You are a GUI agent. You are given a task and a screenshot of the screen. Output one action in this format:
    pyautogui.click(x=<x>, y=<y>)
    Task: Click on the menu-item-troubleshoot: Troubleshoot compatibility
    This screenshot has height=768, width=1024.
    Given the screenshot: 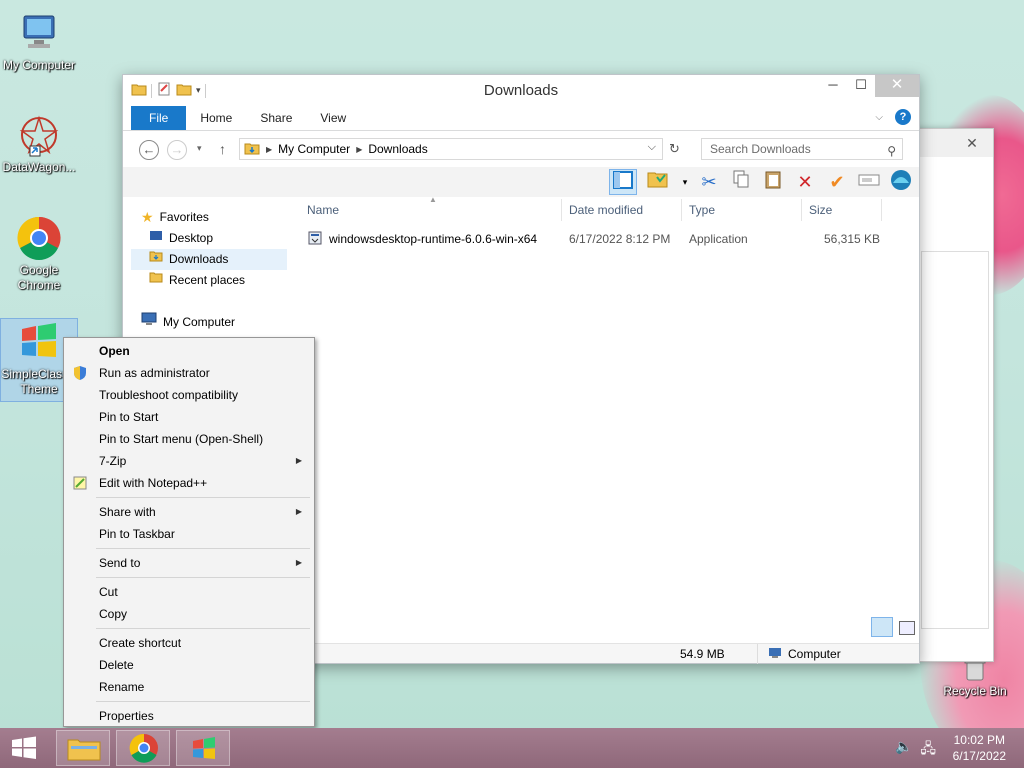 What is the action you would take?
    pyautogui.click(x=189, y=395)
    